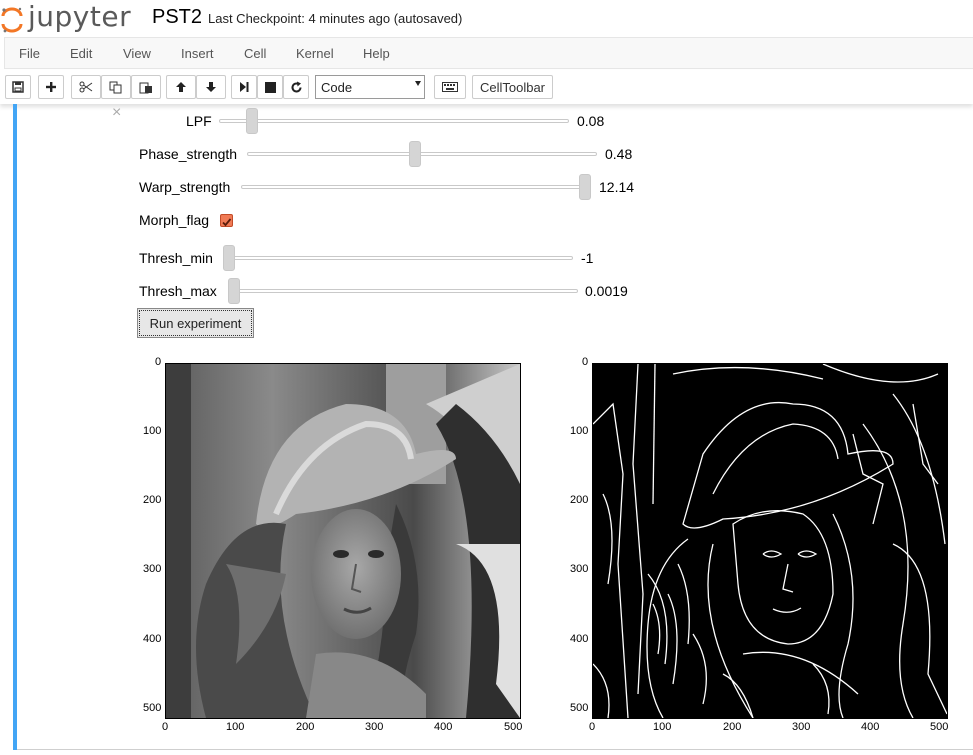  I want to click on thresh-min-label: Thresh_min, so click(176, 258).